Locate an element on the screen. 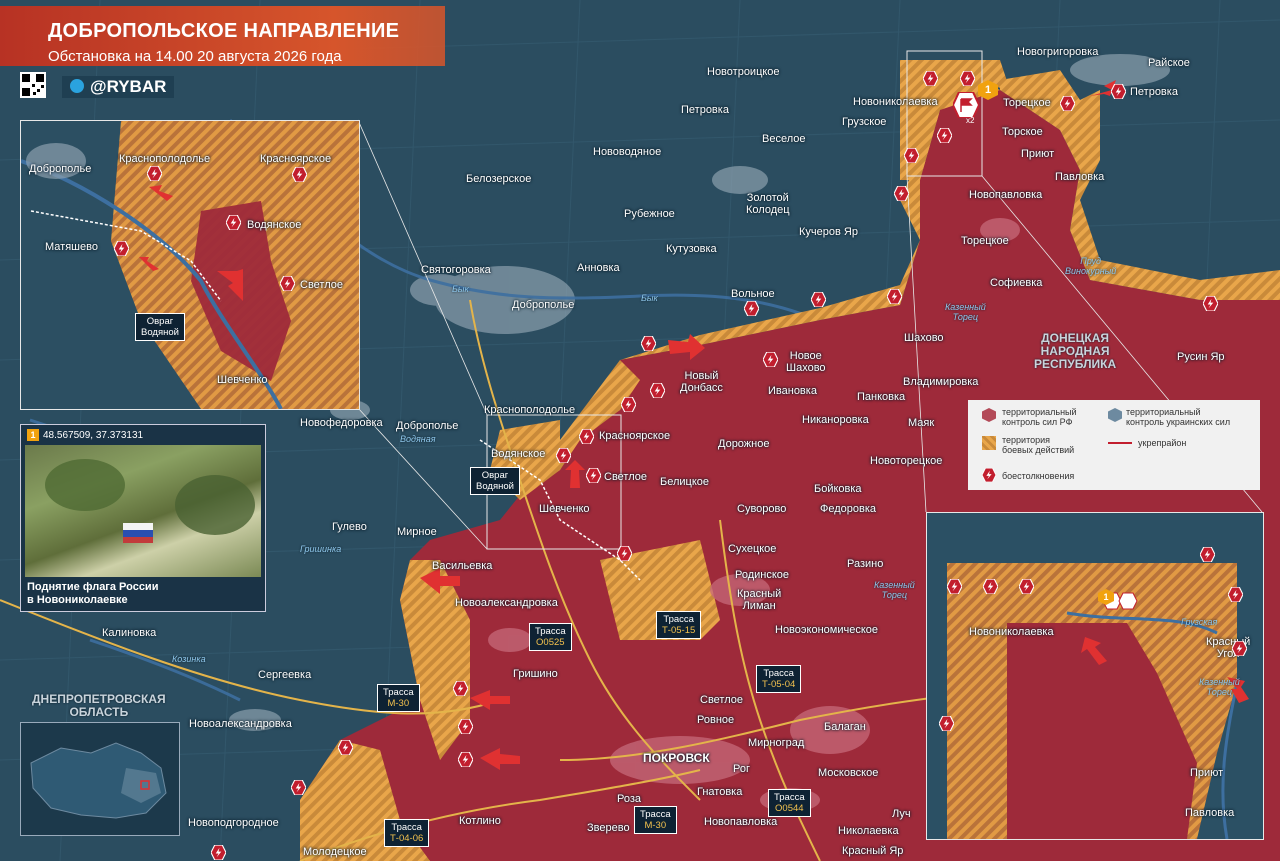 The width and height of the screenshot is (1280, 861). inset-left-matyashevo: Матяшево is located at coordinates (71, 247).